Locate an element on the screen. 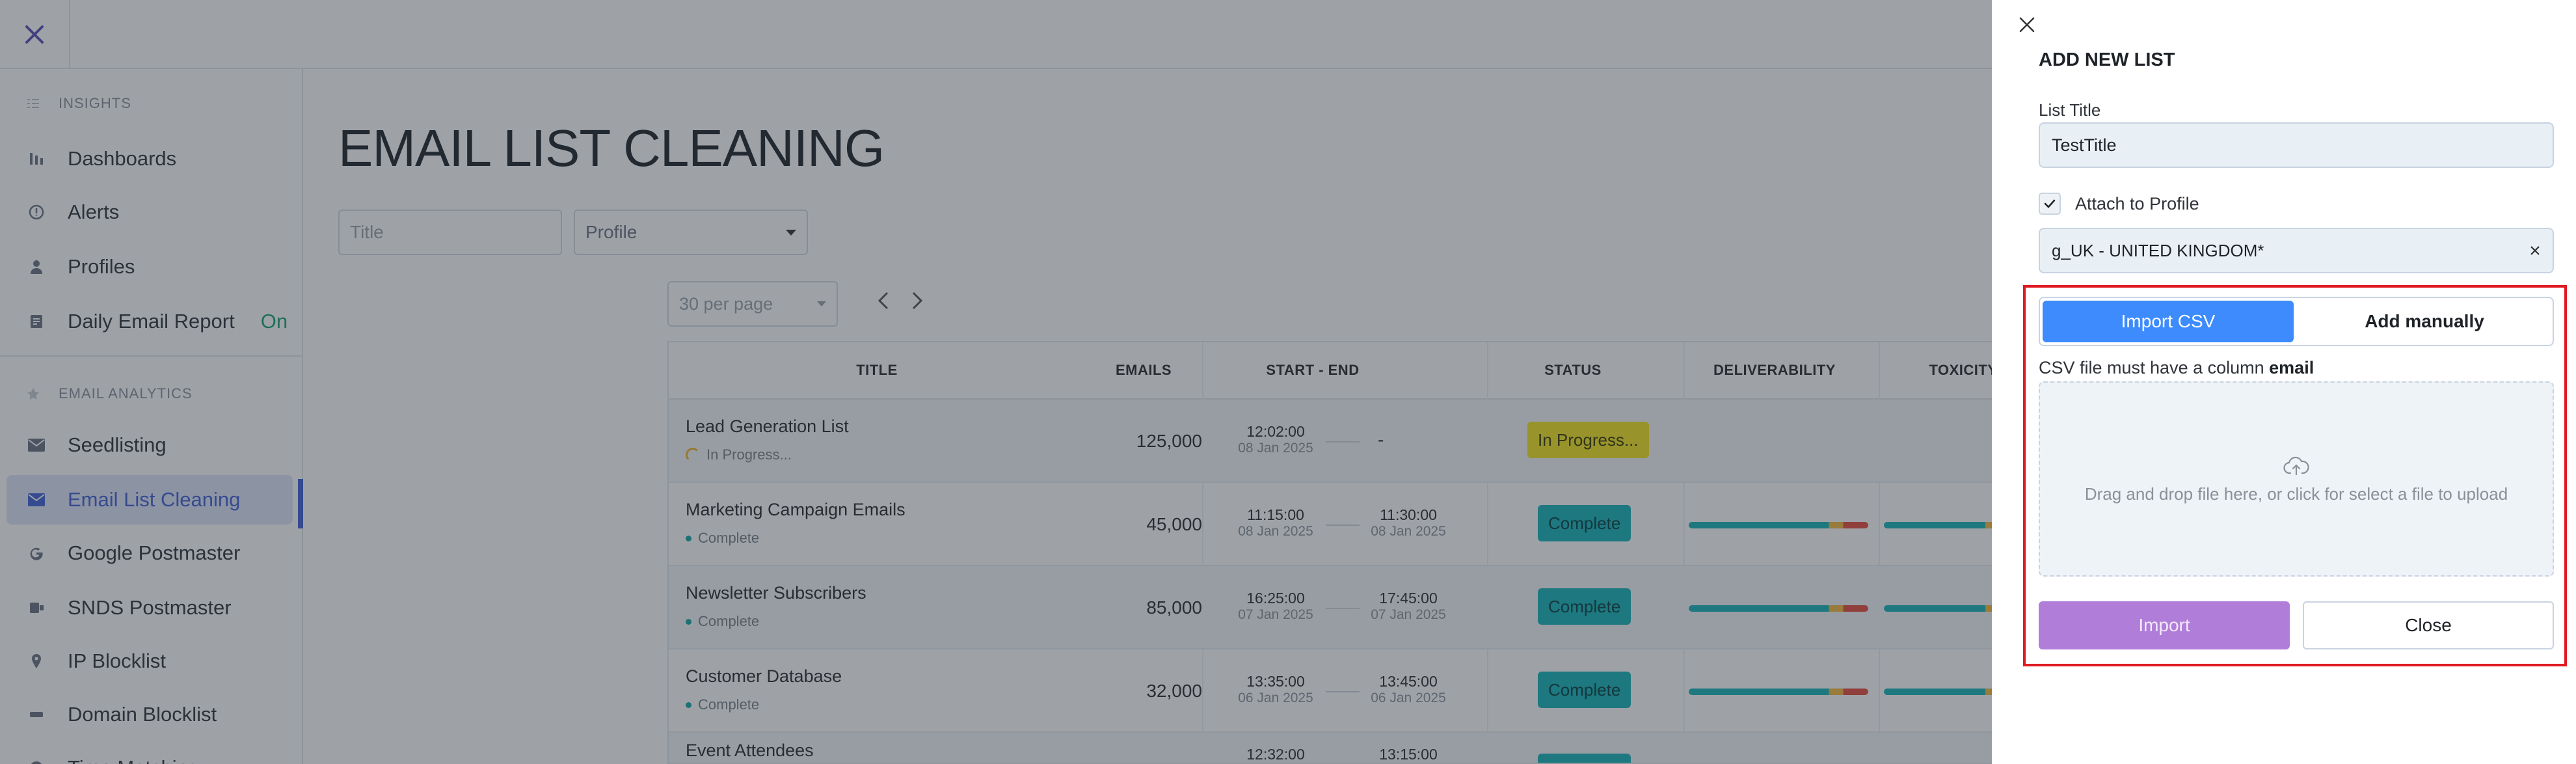 This screenshot has width=2576, height=764. attach-to-profile-row: Attach to Profile is located at coordinates (2119, 204).